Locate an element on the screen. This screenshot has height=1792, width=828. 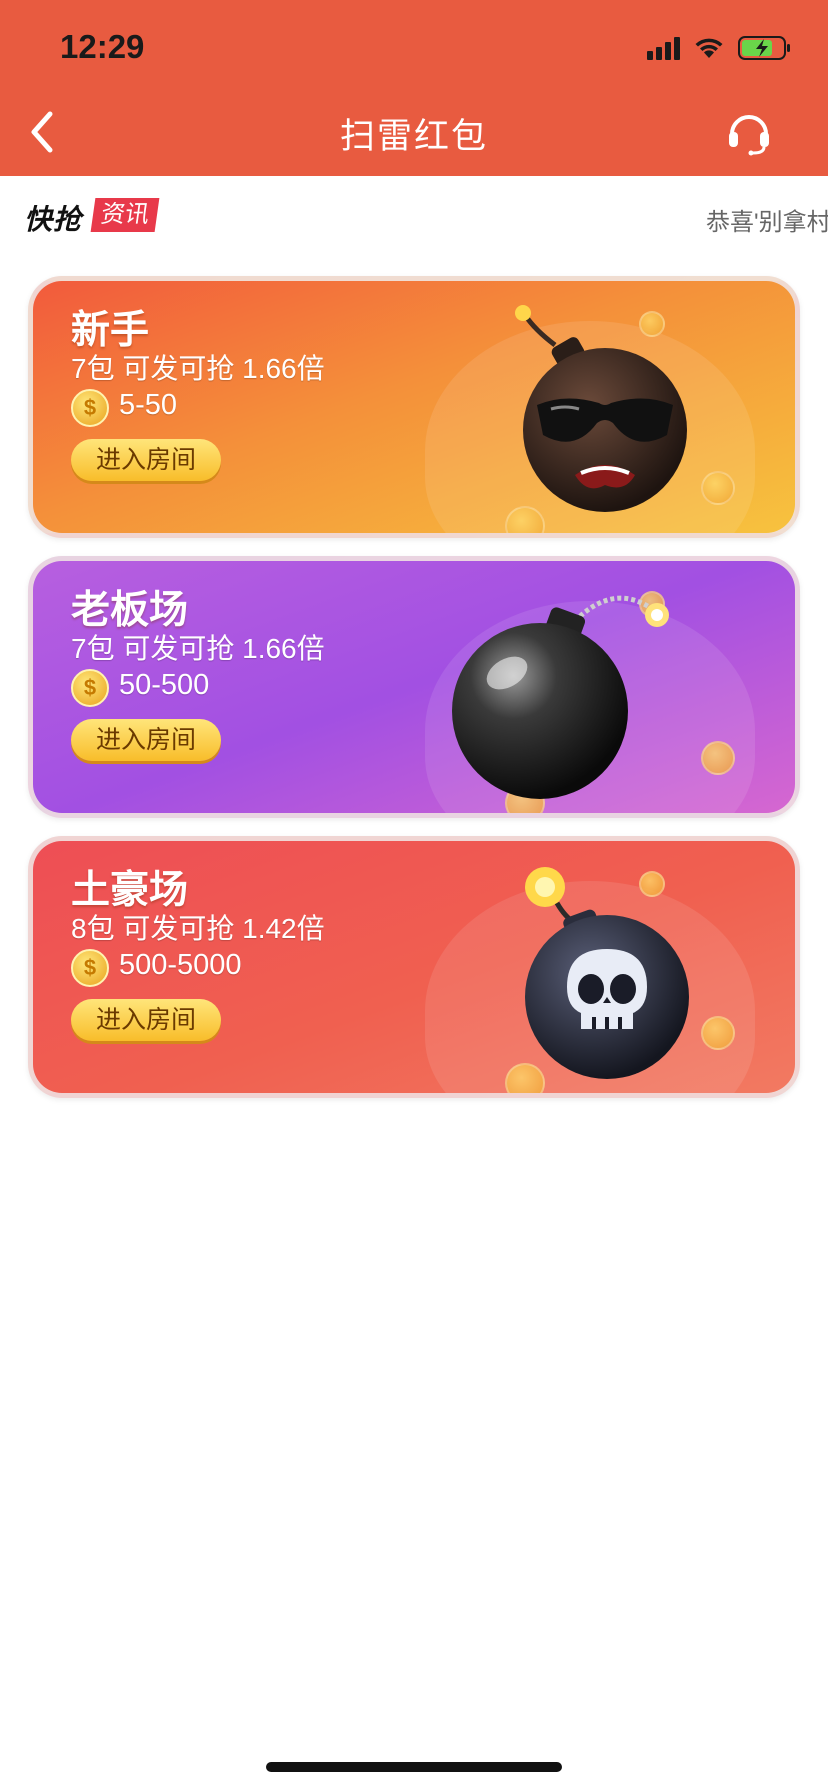
page-title: 扫雷红包 is located at coordinates (413, 136).